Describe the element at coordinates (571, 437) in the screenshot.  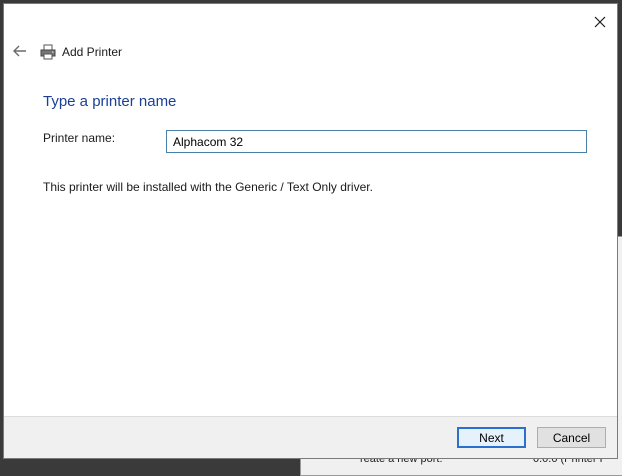
I see `cancel-button: Cancel` at that location.